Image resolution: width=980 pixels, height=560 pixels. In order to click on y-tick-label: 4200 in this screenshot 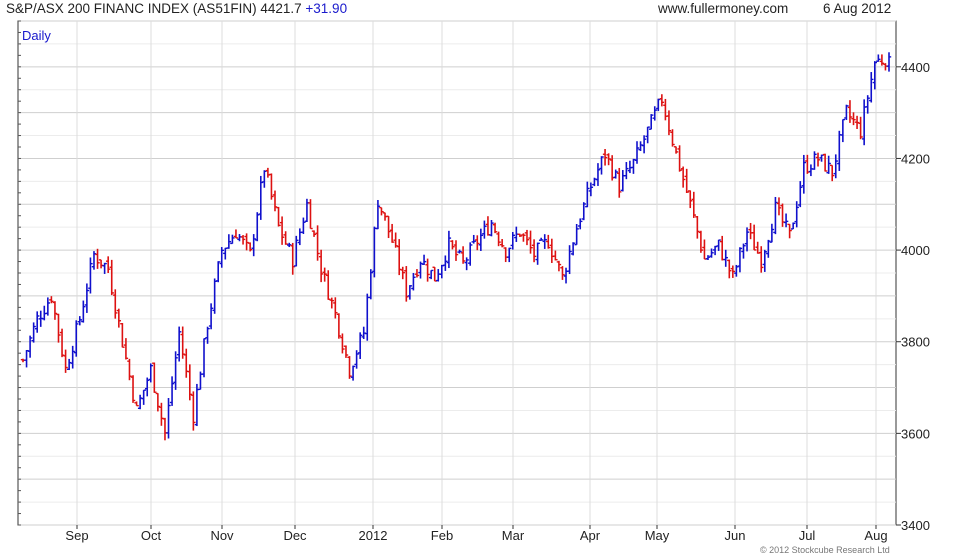, I will do `click(915, 158)`.